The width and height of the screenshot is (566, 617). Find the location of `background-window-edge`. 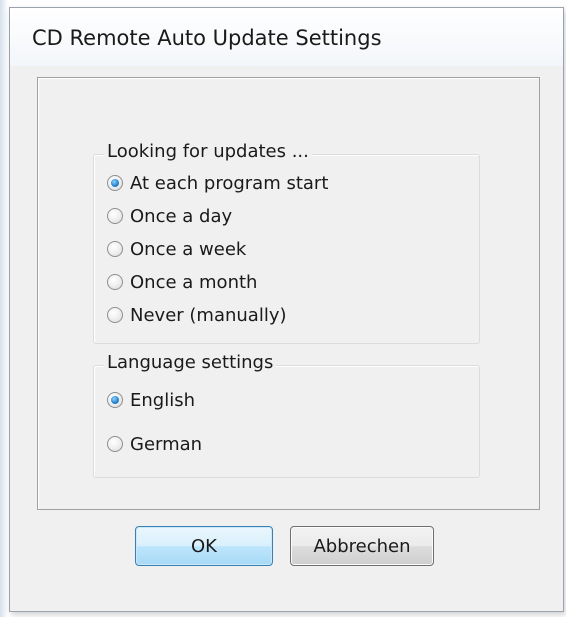

background-window-edge is located at coordinates (4, 308).